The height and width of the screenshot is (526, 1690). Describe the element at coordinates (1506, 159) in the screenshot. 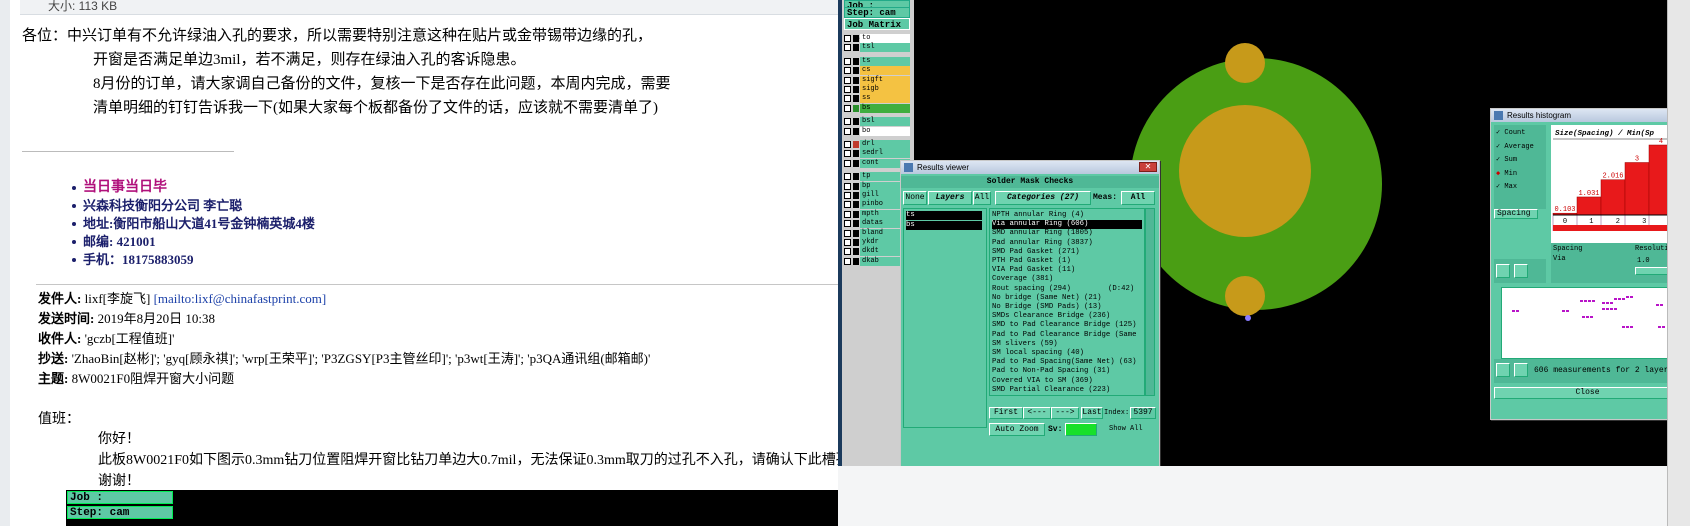

I see `aggregate-option-sum: ✓ Sum` at that location.